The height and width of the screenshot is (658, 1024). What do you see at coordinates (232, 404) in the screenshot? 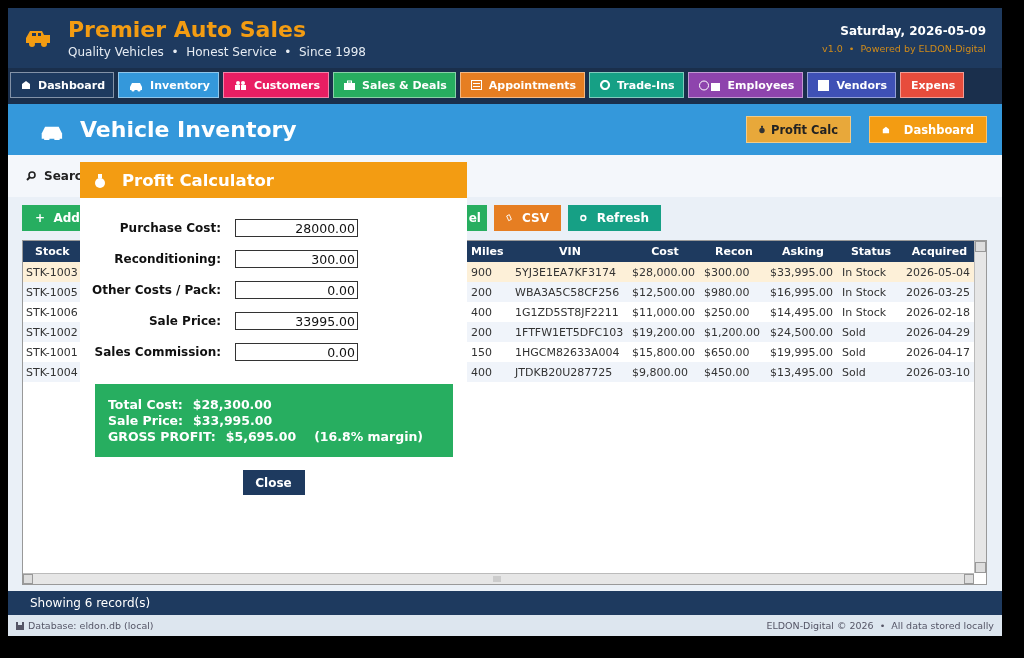
I see `result-value: $28,300.00` at bounding box center [232, 404].